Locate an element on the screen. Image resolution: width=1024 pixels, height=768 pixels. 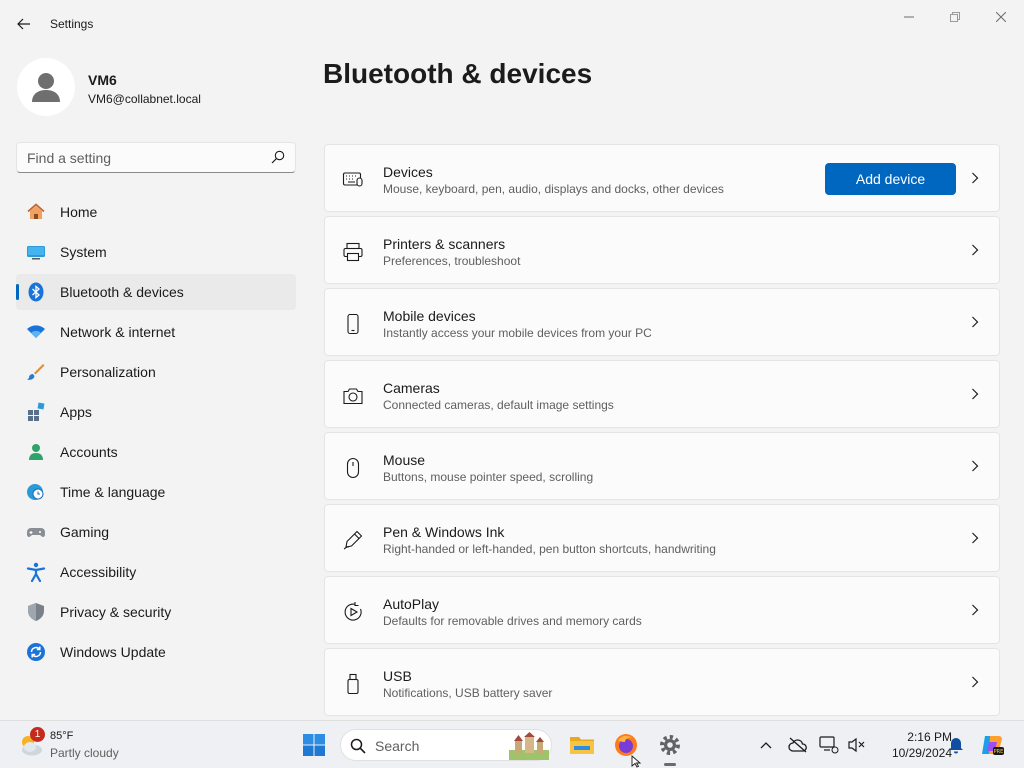
card-title: Mobile devices is located at coordinates (429, 316).